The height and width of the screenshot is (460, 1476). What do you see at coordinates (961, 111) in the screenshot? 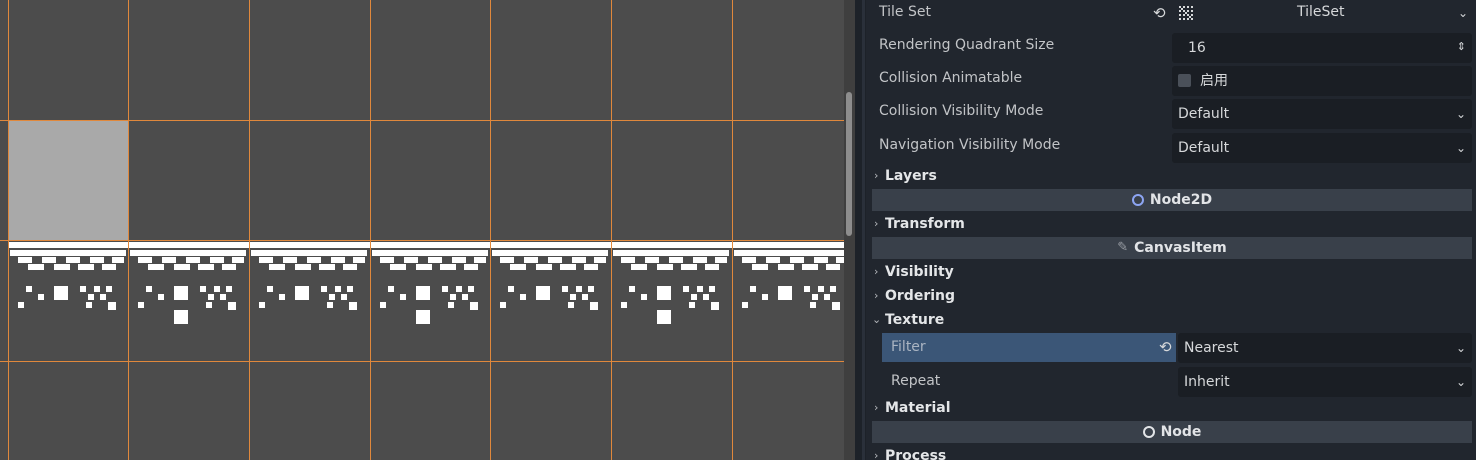
I see `collision-visibility-mode-label: Collision Visibility Mode` at bounding box center [961, 111].